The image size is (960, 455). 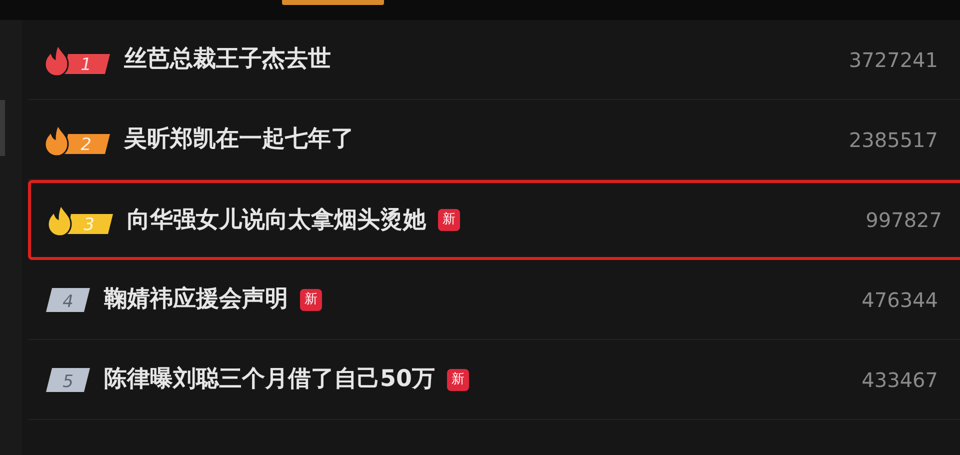 What do you see at coordinates (68, 379) in the screenshot?
I see `rank-icon: 5` at bounding box center [68, 379].